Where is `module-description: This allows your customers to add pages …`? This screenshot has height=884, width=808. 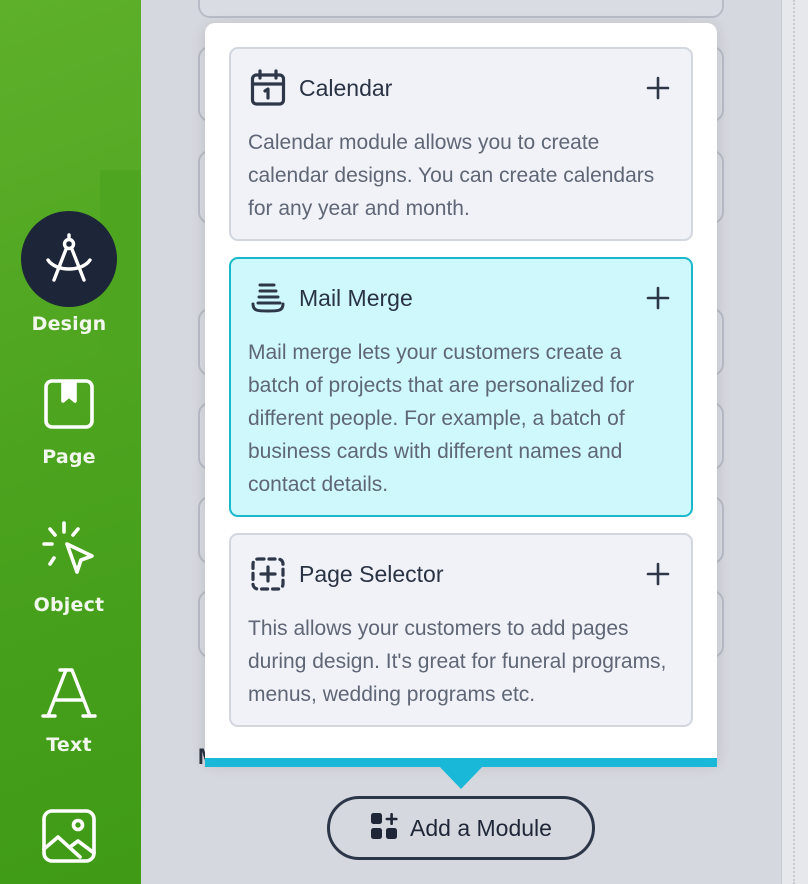 module-description: This allows your customers to add pages … is located at coordinates (457, 661).